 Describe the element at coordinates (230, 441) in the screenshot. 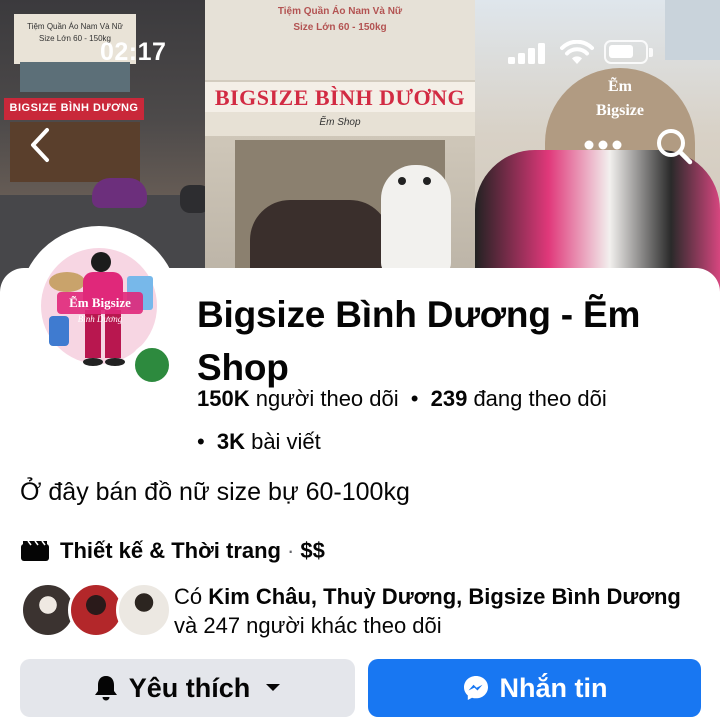

I see `posts-count: 3K` at that location.